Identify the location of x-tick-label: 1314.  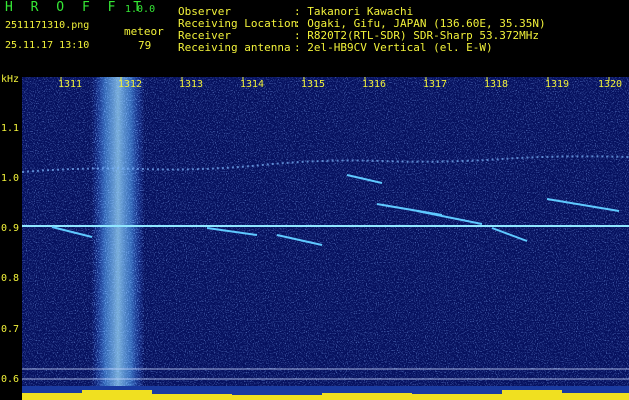
(252, 84).